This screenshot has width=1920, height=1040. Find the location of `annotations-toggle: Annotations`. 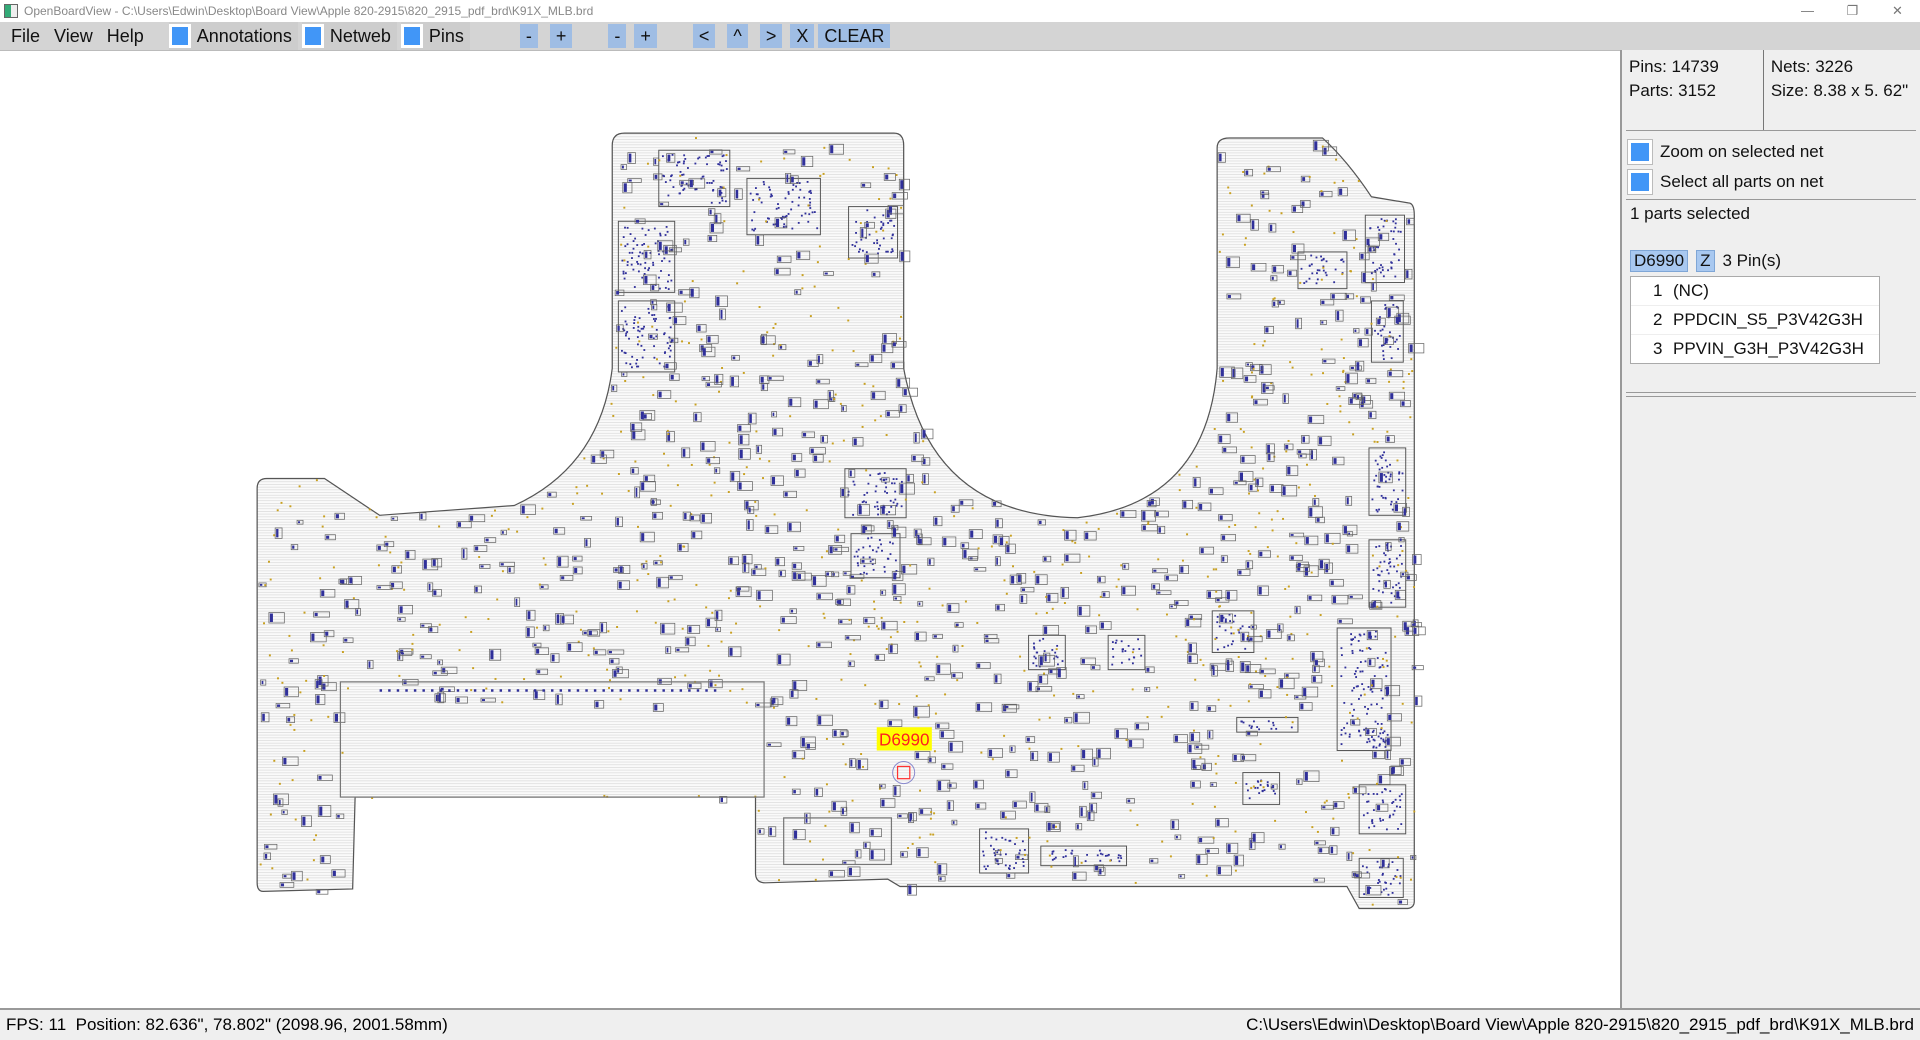

annotations-toggle: Annotations is located at coordinates (233, 36).